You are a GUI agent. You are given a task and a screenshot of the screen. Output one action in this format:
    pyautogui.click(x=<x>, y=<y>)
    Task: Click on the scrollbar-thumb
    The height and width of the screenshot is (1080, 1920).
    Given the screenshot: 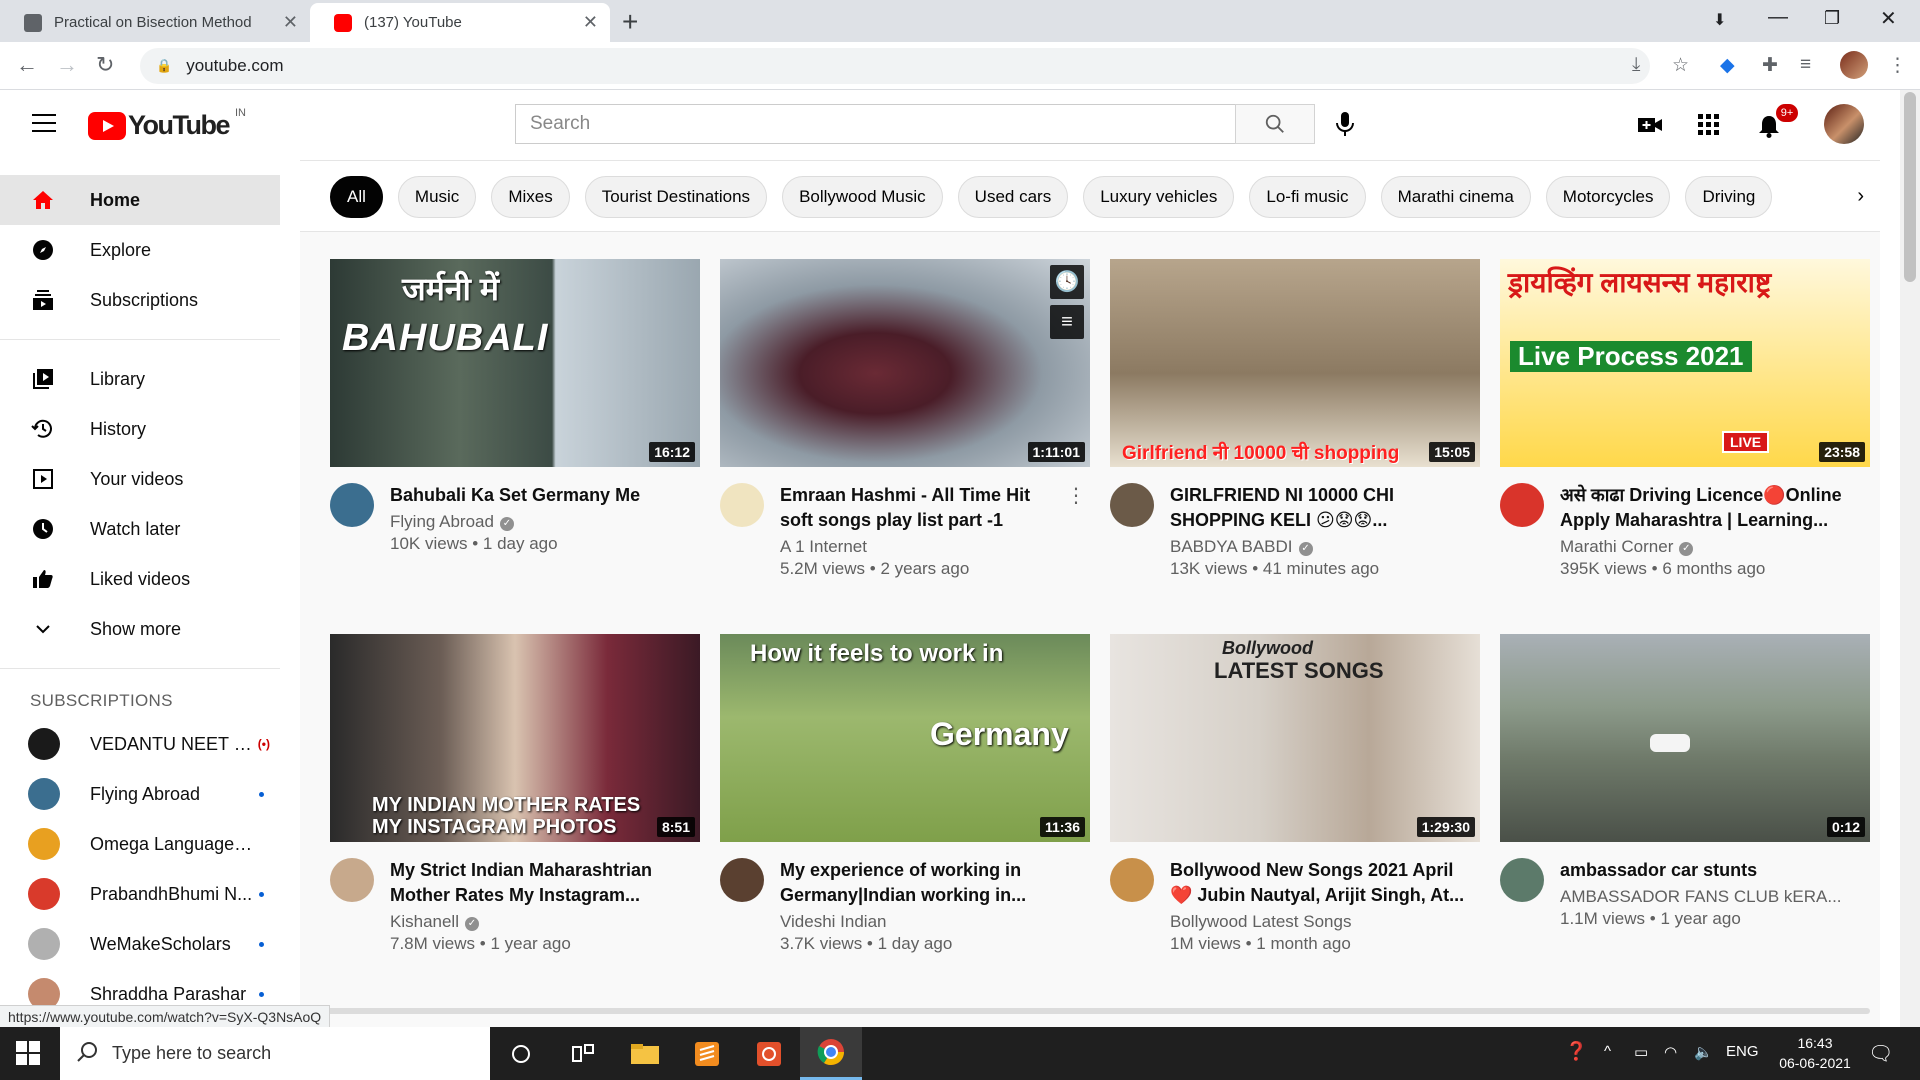 What is the action you would take?
    pyautogui.click(x=1910, y=187)
    